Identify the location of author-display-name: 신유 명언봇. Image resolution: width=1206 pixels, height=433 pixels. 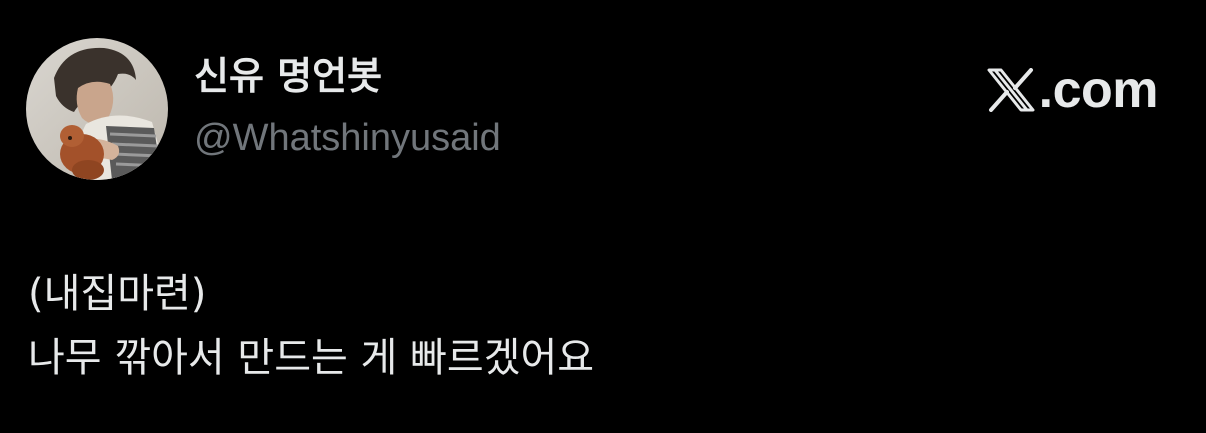
(288, 76).